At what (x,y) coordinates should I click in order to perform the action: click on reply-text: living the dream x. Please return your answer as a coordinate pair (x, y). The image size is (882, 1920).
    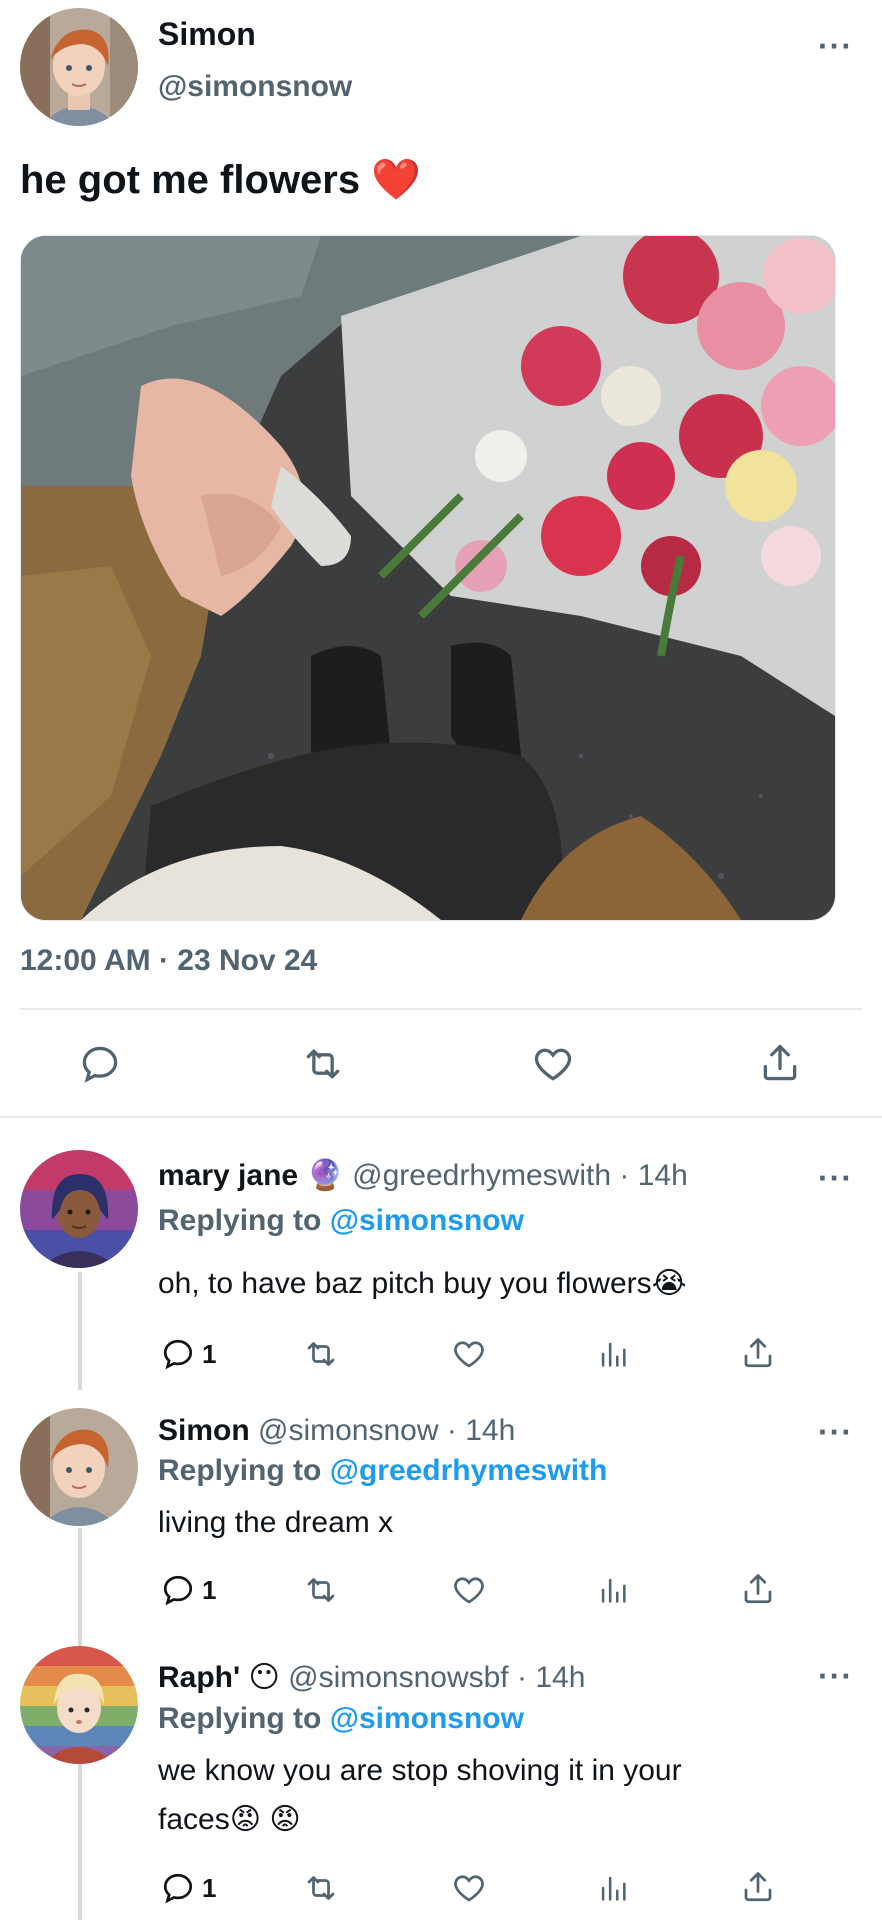
    Looking at the image, I should click on (276, 1522).